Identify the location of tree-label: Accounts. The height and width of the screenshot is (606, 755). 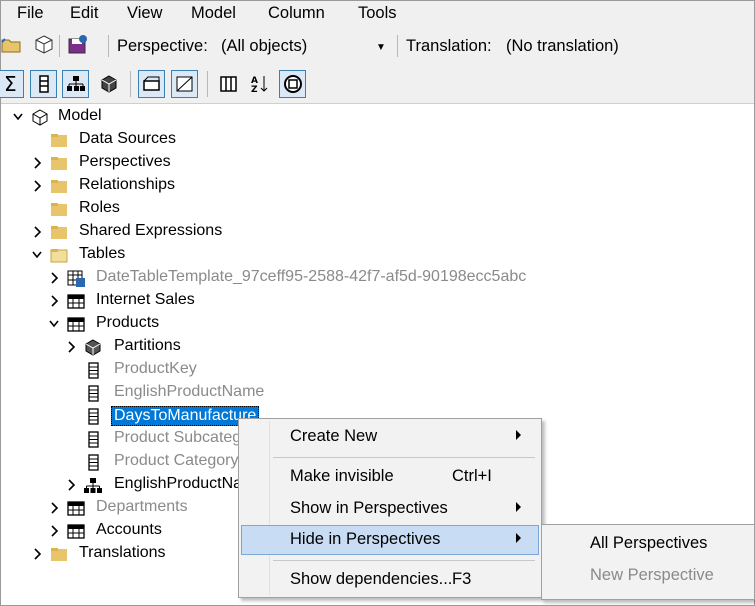
(129, 529).